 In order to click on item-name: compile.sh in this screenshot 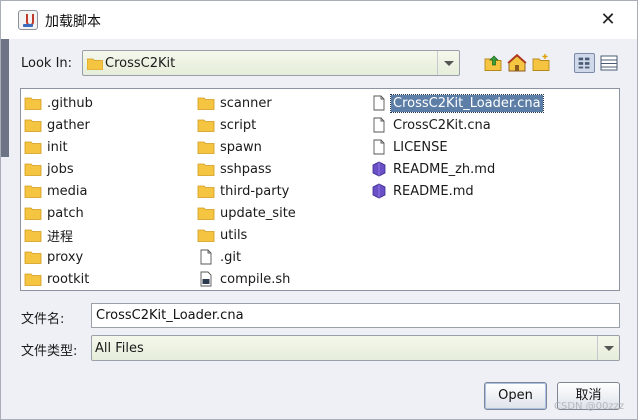, I will do `click(255, 279)`.